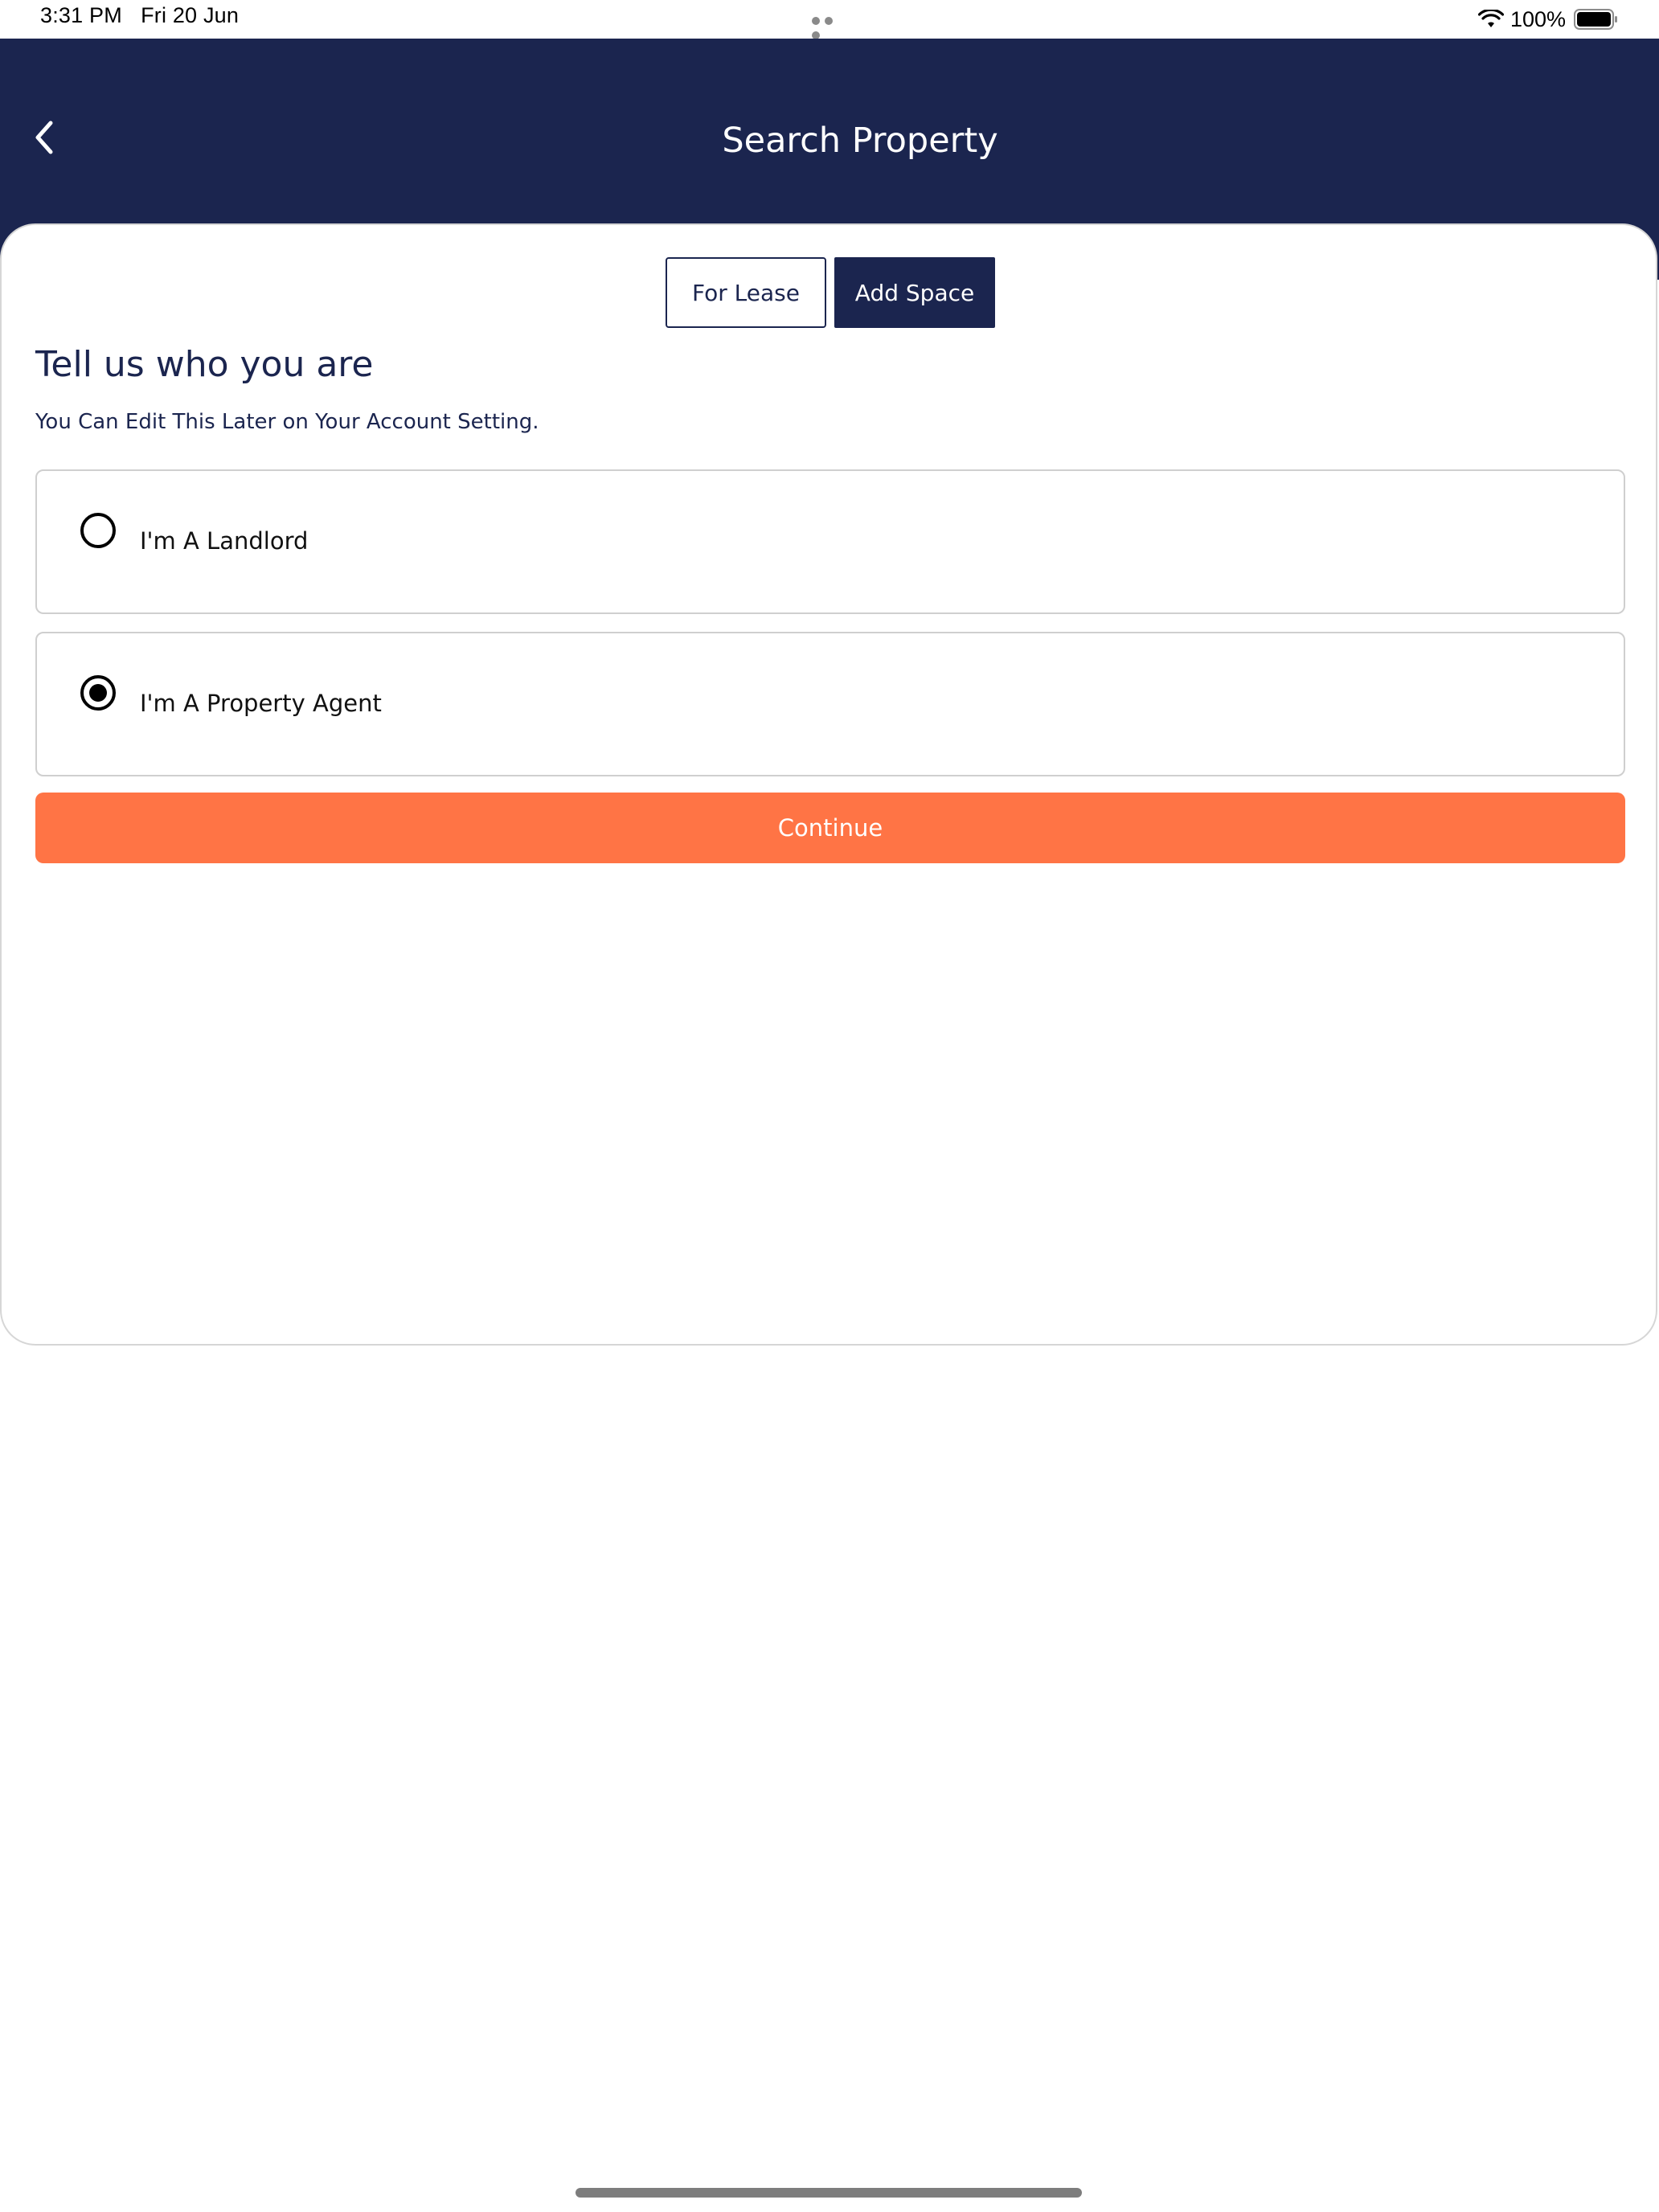 This screenshot has height=2212, width=1659. I want to click on section-heading: Tell us who you are, so click(204, 364).